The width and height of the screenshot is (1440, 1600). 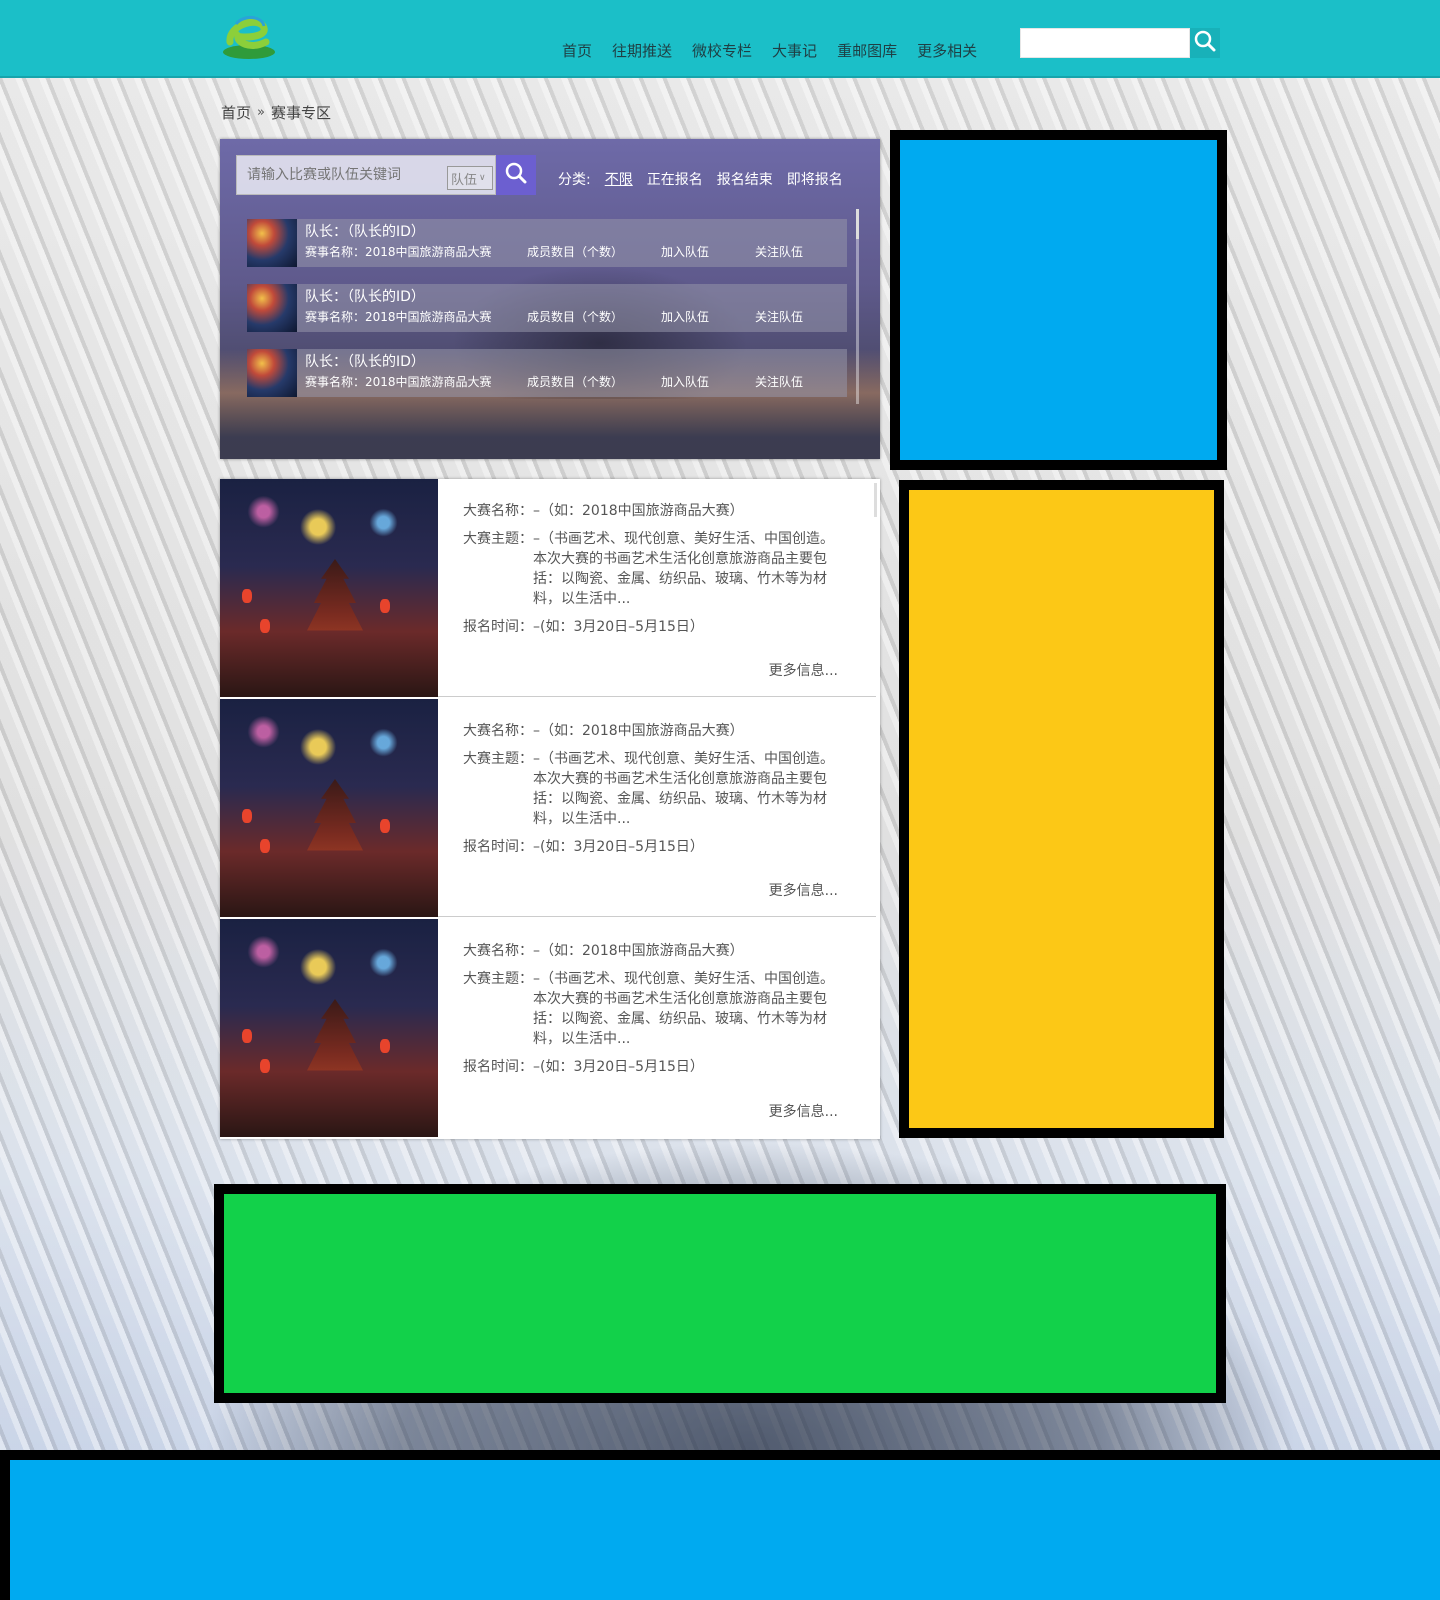 What do you see at coordinates (577, 50) in the screenshot?
I see `nav-home: 首页` at bounding box center [577, 50].